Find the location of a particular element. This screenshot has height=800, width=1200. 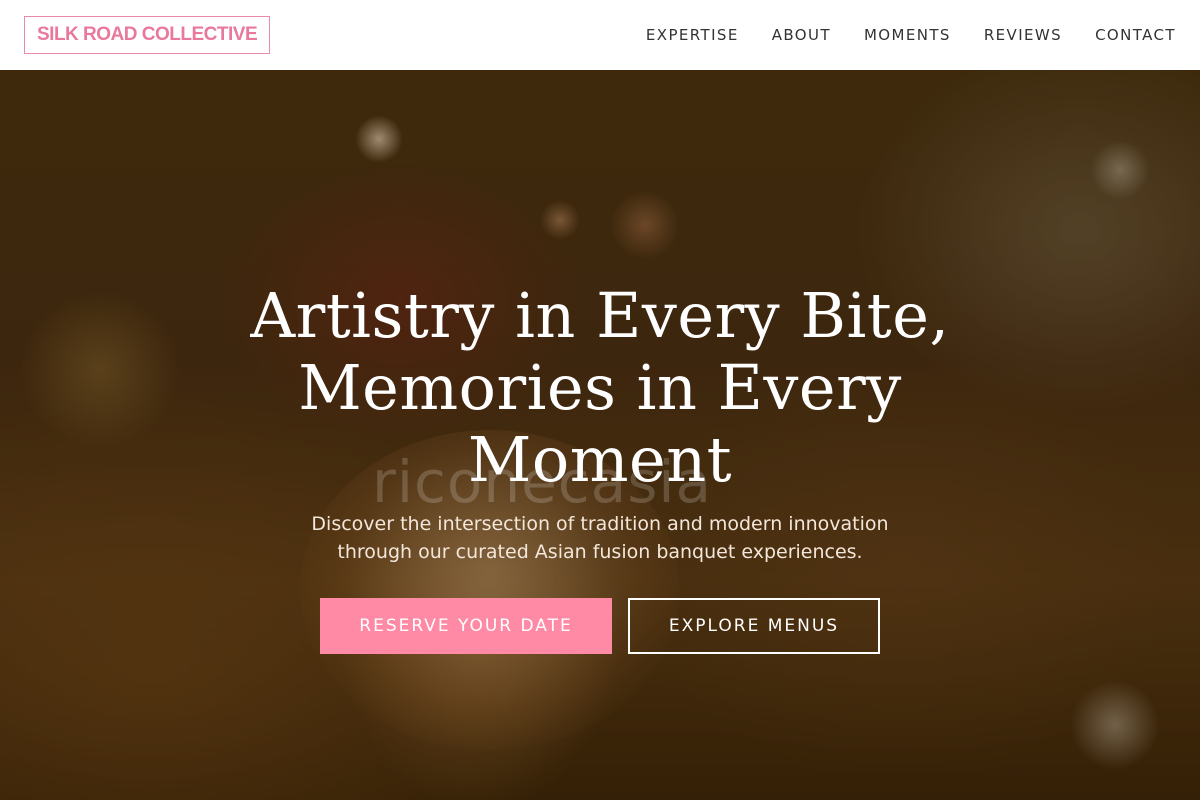

main-nav: EXPERTISE ABOUT MOMENTS REVIEWS CONTACT is located at coordinates (911, 35).